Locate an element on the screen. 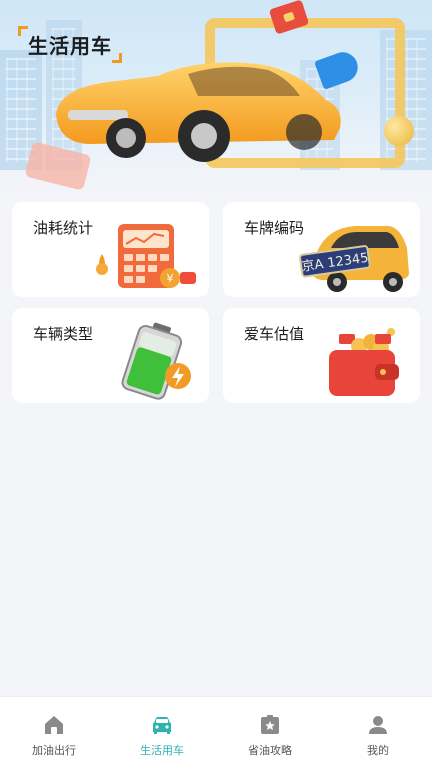  card-license-plate: 车牌编码 京A 12345 is located at coordinates (321, 249).